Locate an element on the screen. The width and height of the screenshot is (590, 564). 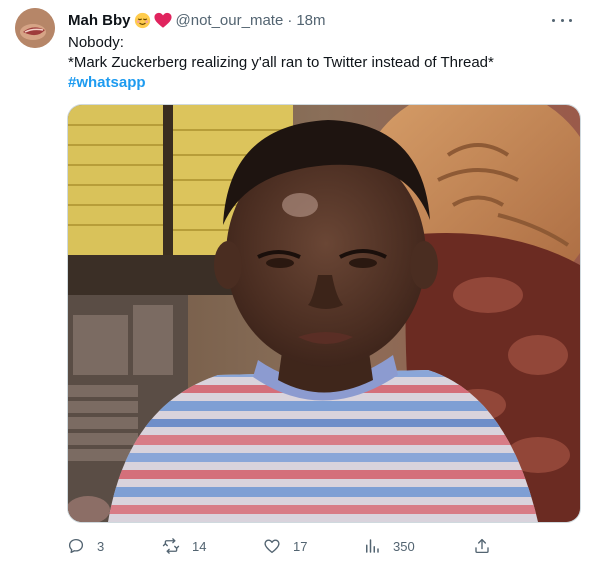
share-icon is located at coordinates (482, 546).